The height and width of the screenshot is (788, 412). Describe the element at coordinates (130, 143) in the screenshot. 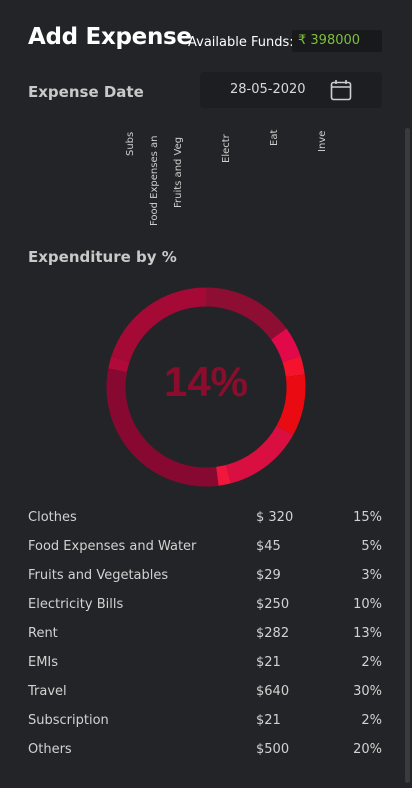

I see `bar-label: Subs` at that location.